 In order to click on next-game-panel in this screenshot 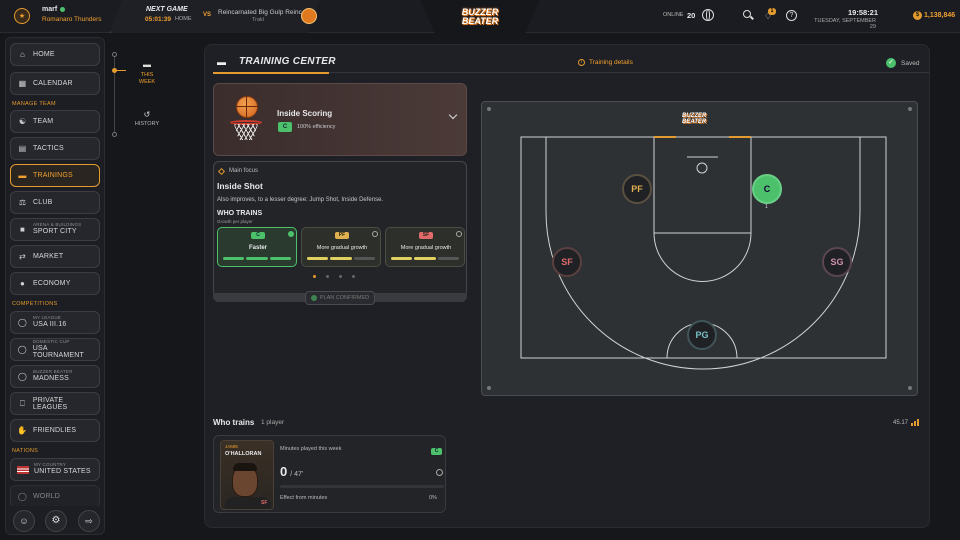, I will do `click(215, 16)`.